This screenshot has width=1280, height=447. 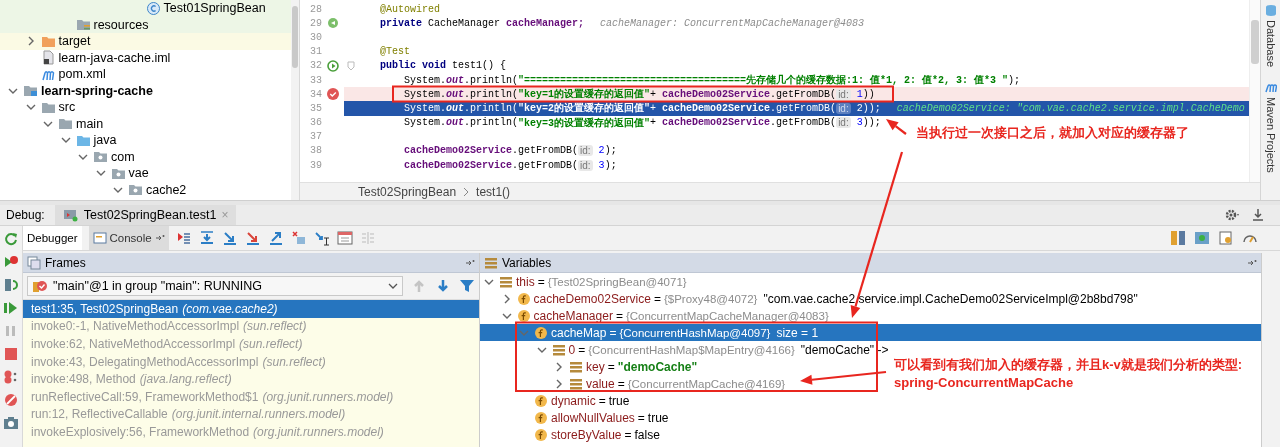 I want to click on breadcrumb: test1(), so click(x=493, y=191).